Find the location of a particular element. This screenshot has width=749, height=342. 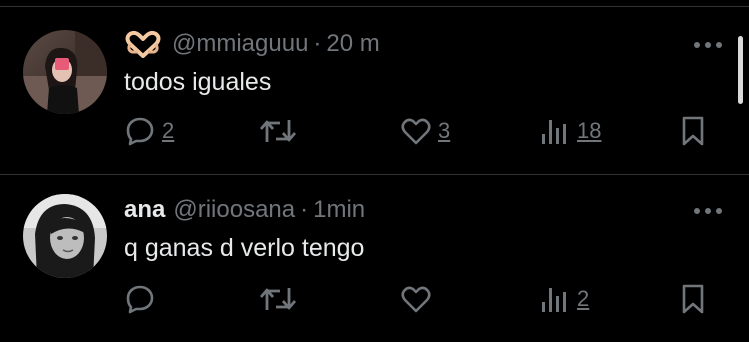

timestamp: 1min is located at coordinates (339, 210).